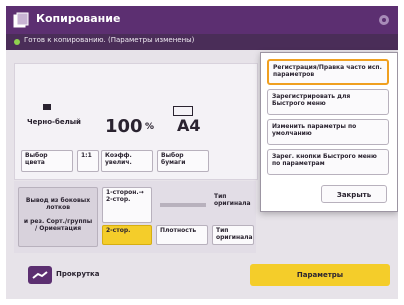 The image size is (404, 305). I want to click on popup-item-label: Регистрация/Правка часто исп. параметров, so click(327, 71).